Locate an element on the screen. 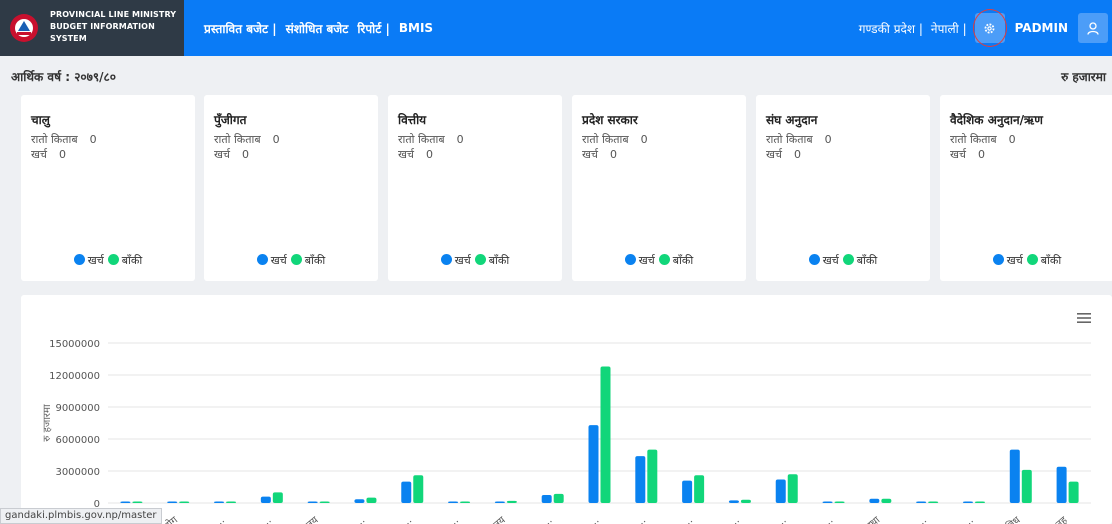  nav-proposed-budget: प्रस्तावित बजेट | is located at coordinates (240, 28).